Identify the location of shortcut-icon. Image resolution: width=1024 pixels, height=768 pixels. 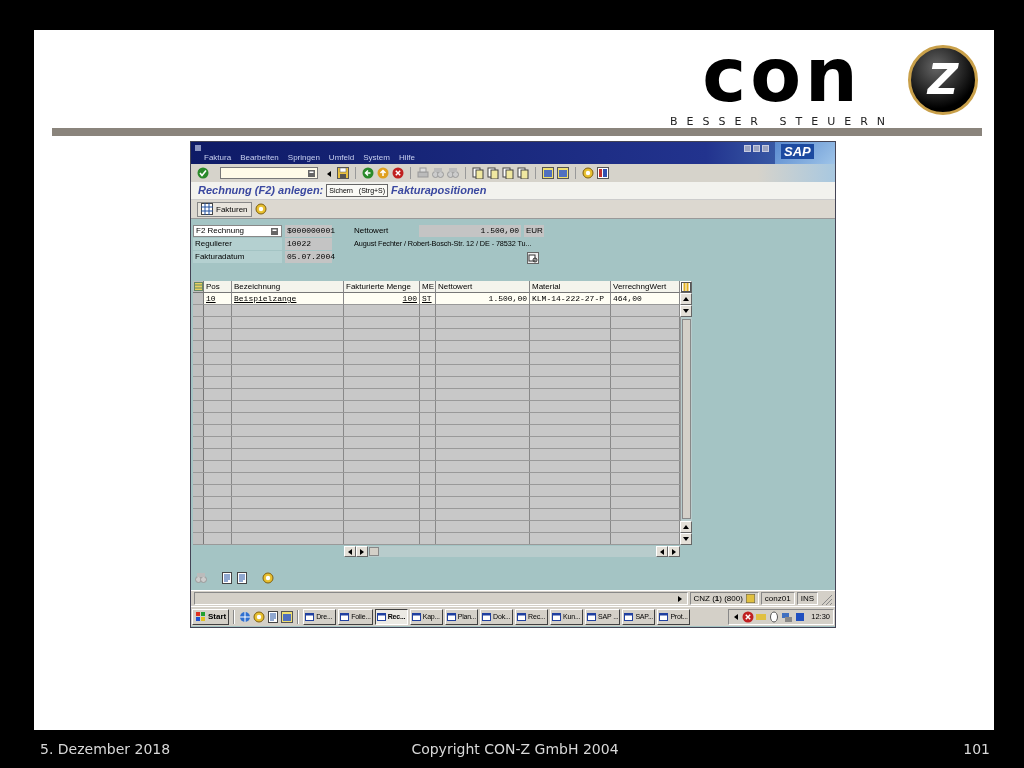
(563, 173).